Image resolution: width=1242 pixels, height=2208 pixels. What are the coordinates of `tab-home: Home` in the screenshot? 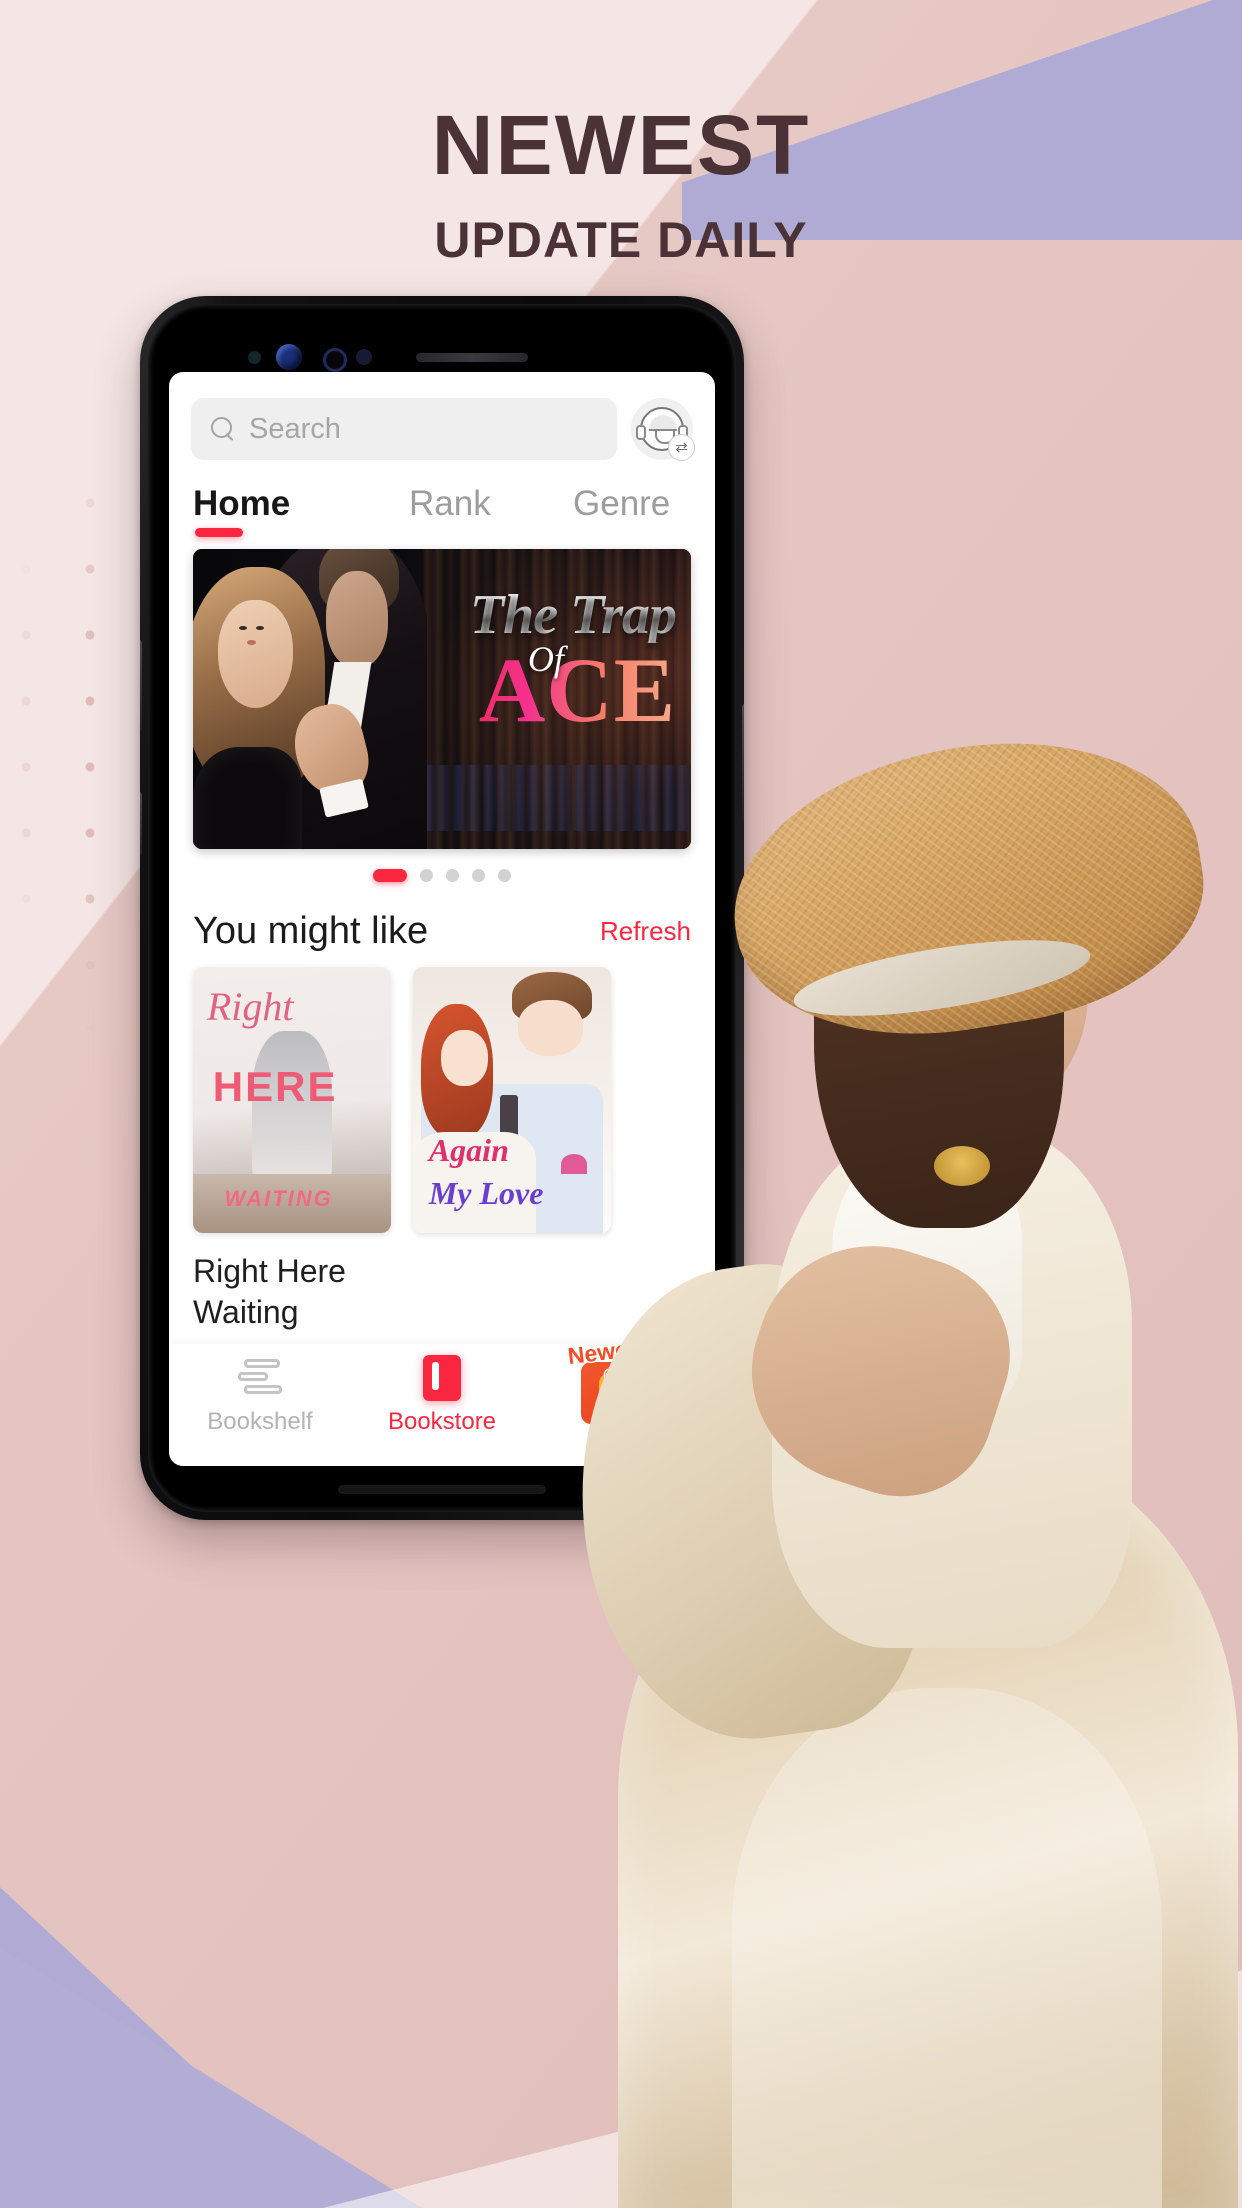 It's located at (301, 512).